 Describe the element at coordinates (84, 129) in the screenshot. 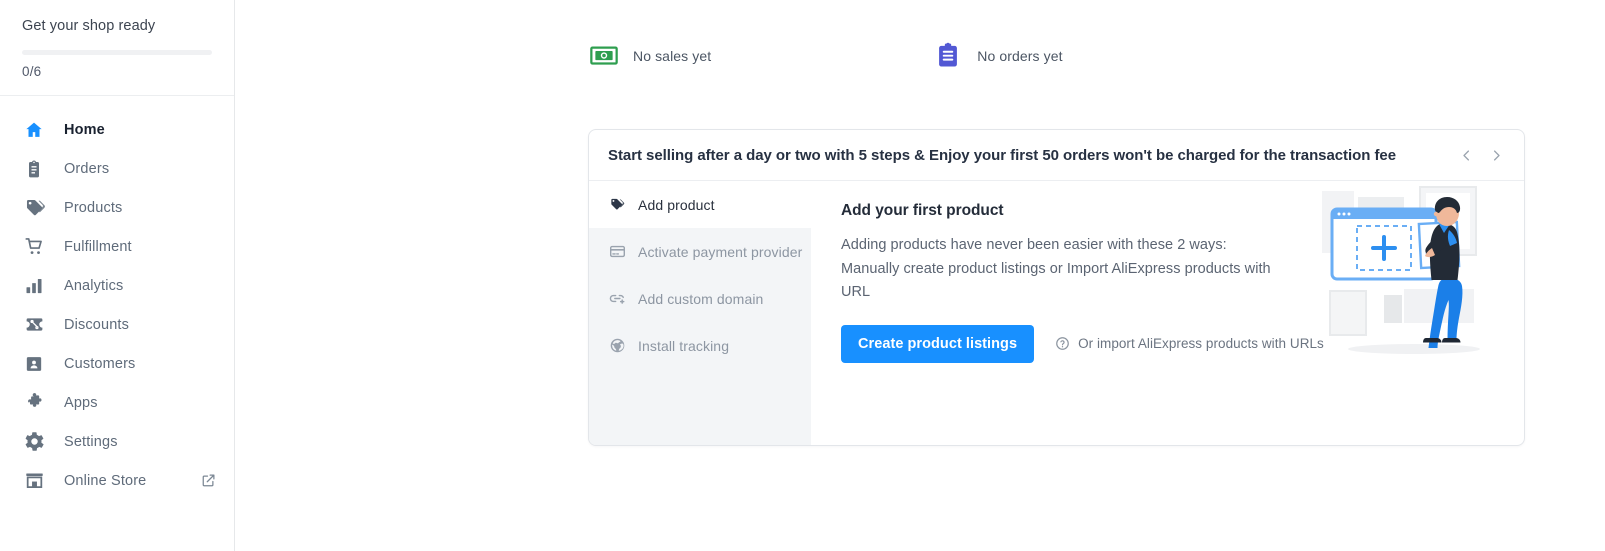

I see `sidebar-item-label: Home` at that location.